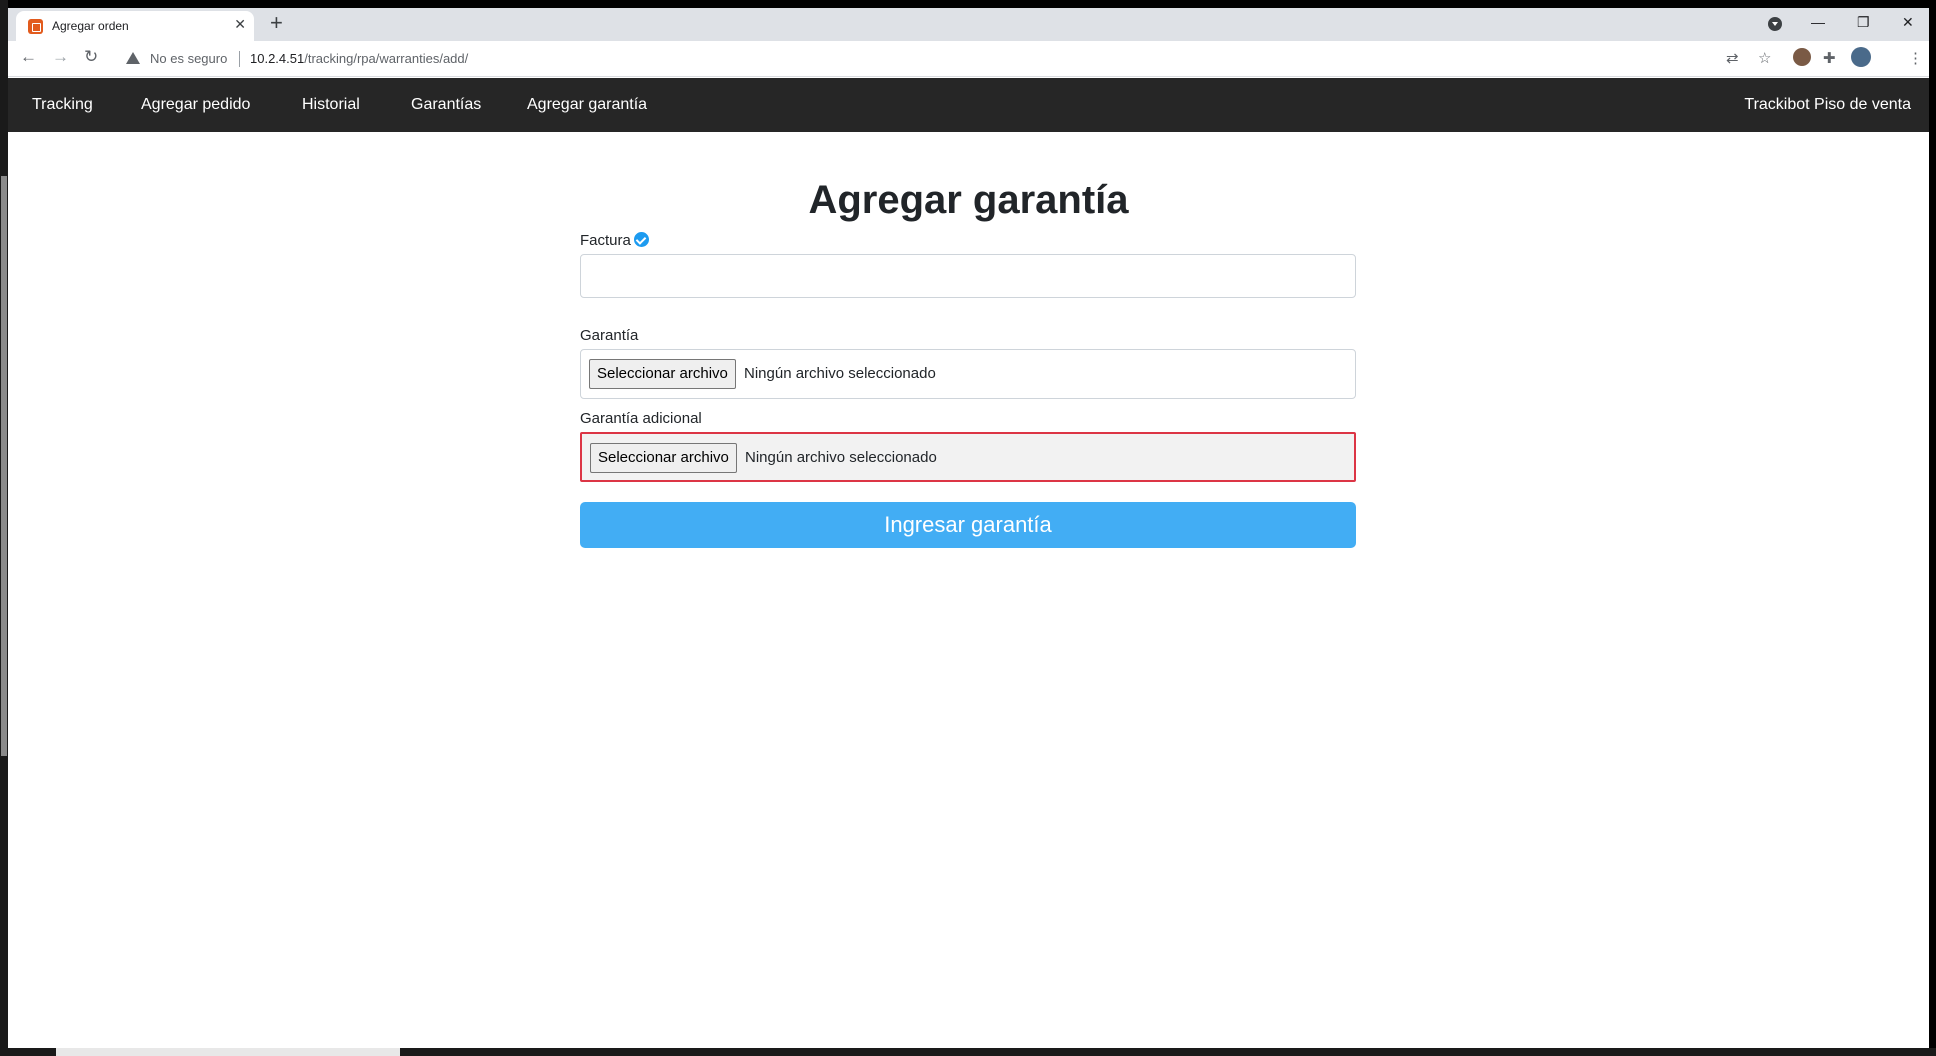 The image size is (1936, 1056). Describe the element at coordinates (331, 105) in the screenshot. I see `nav-item-historial: Historial` at that location.